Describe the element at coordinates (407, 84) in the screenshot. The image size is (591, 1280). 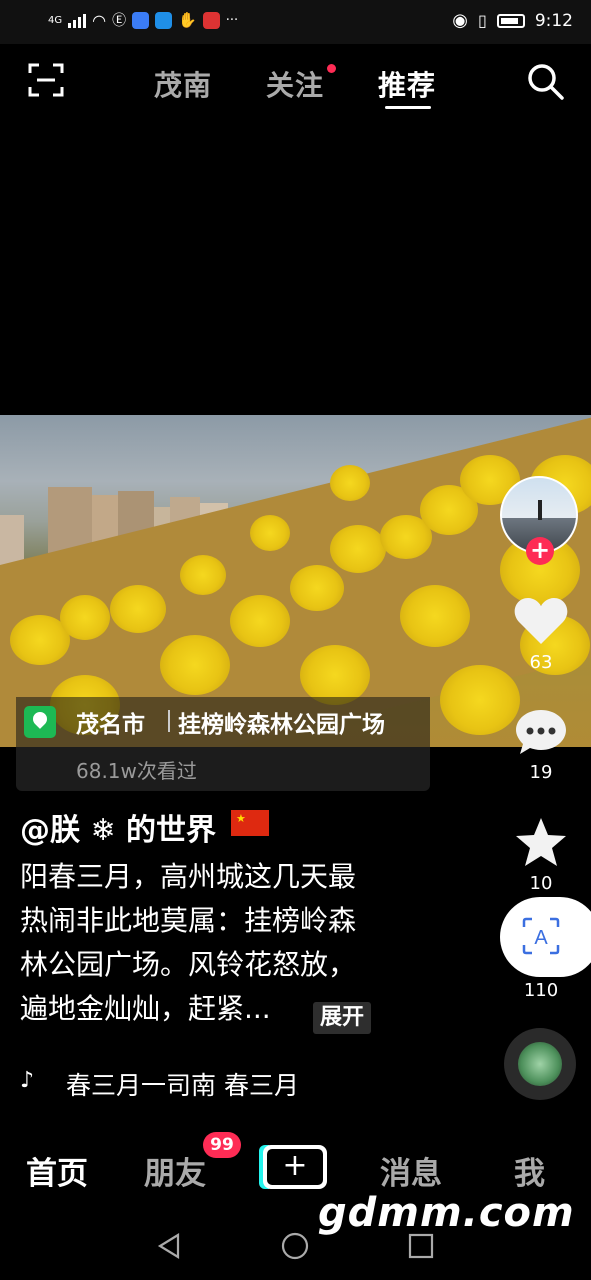
I see `tab-recommend: 推荐` at that location.